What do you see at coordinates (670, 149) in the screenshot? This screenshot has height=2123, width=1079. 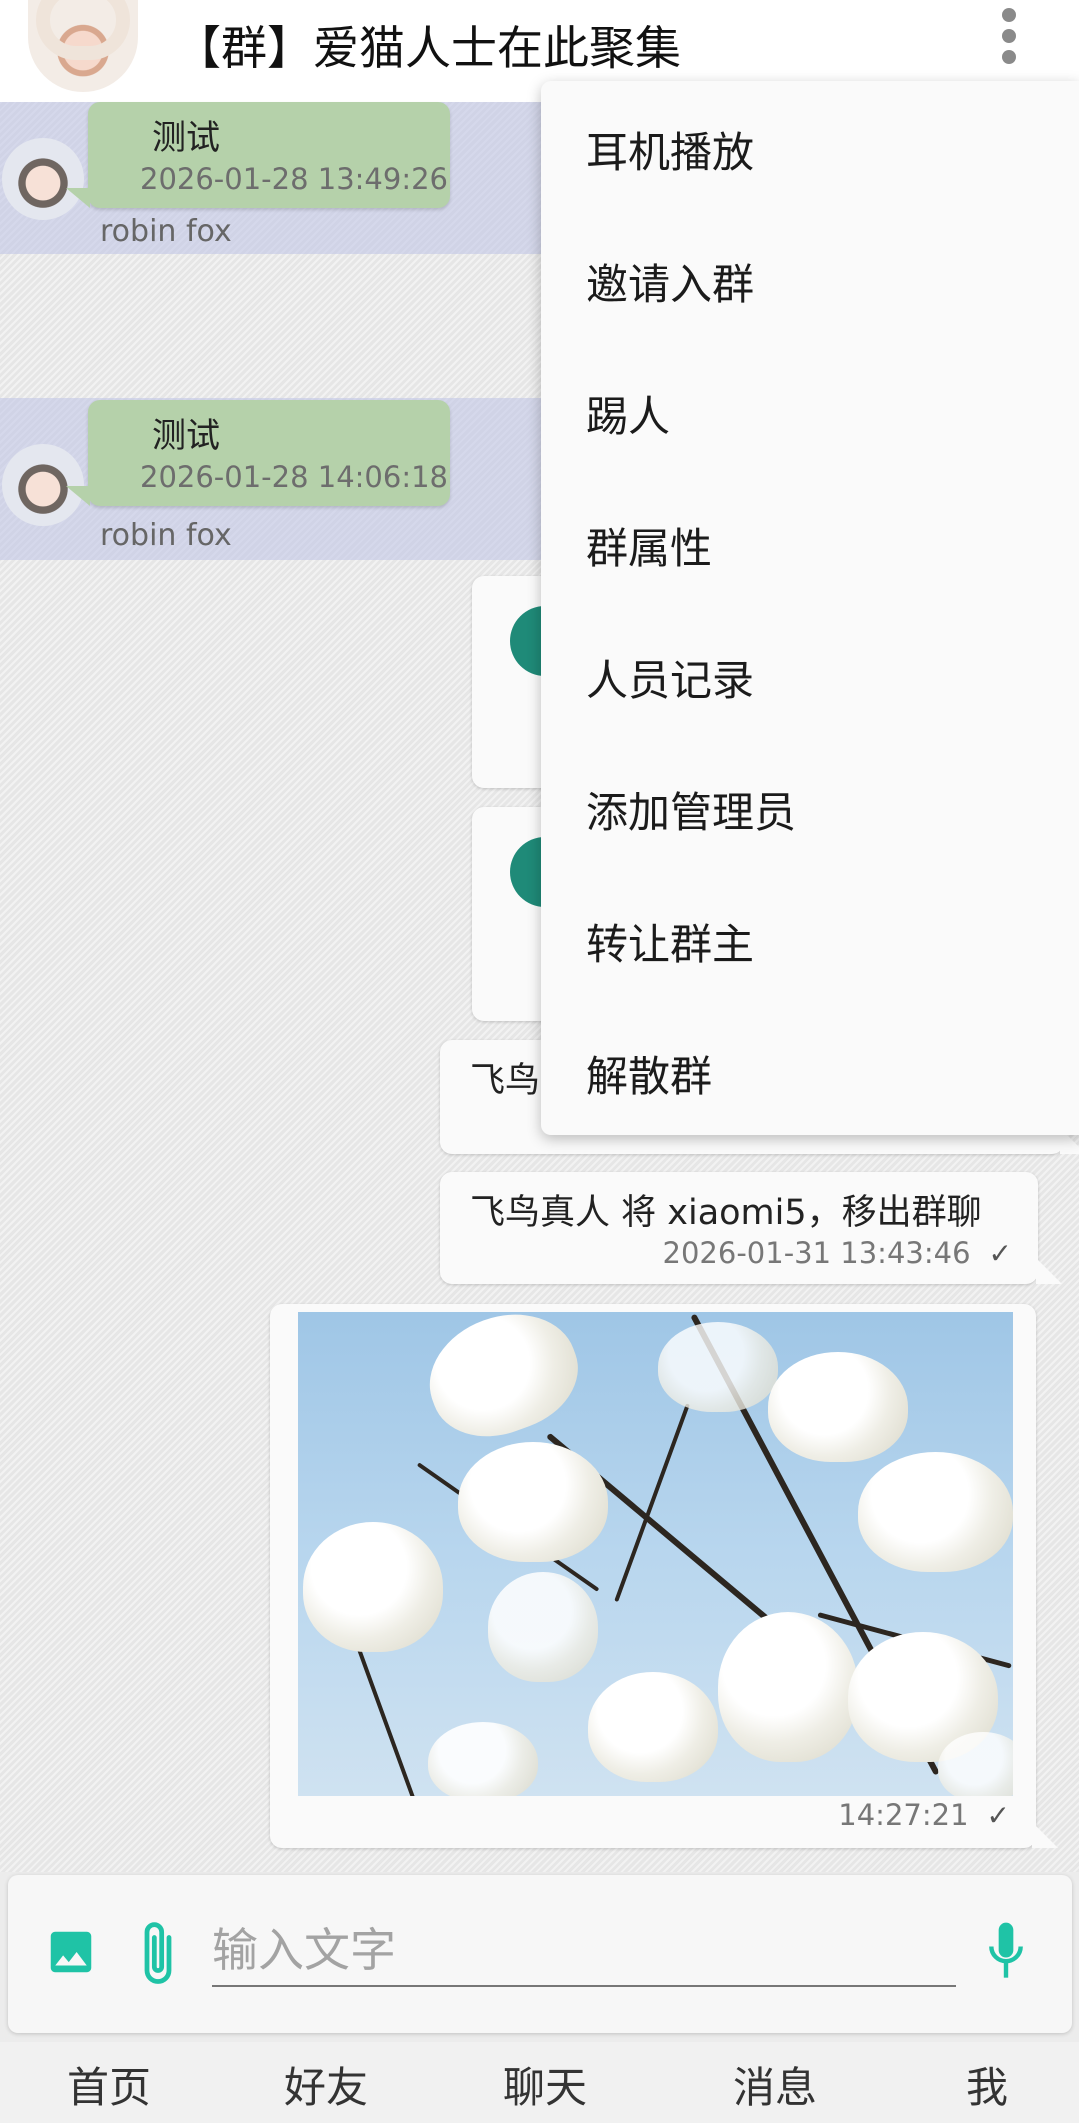 I see `menu-item-earpiece: 耳机播放` at bounding box center [670, 149].